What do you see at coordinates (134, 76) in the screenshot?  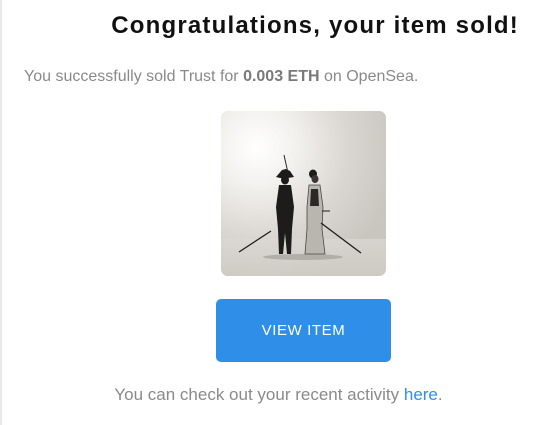 I see `sale-message-prefix: You successfully sold Trust for` at bounding box center [134, 76].